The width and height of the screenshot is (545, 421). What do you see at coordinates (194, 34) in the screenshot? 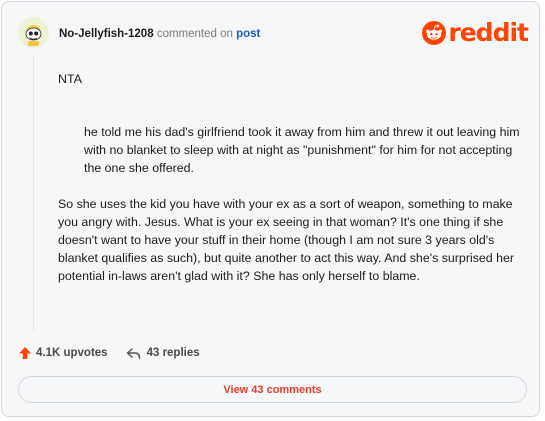
I see `commented-on-label: commented on` at bounding box center [194, 34].